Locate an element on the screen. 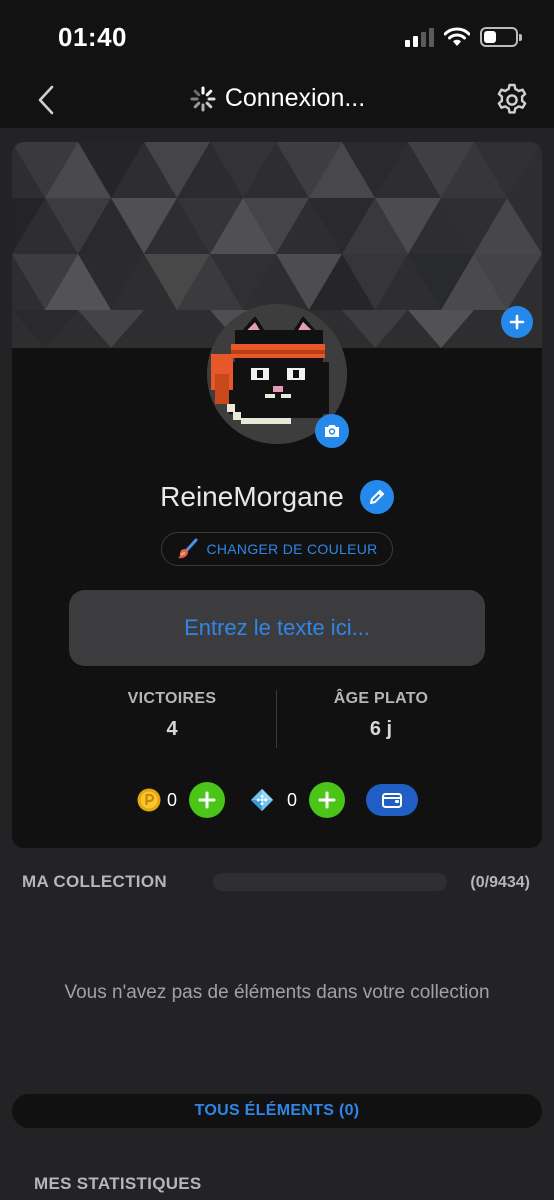  pencil-icon is located at coordinates (376, 497).